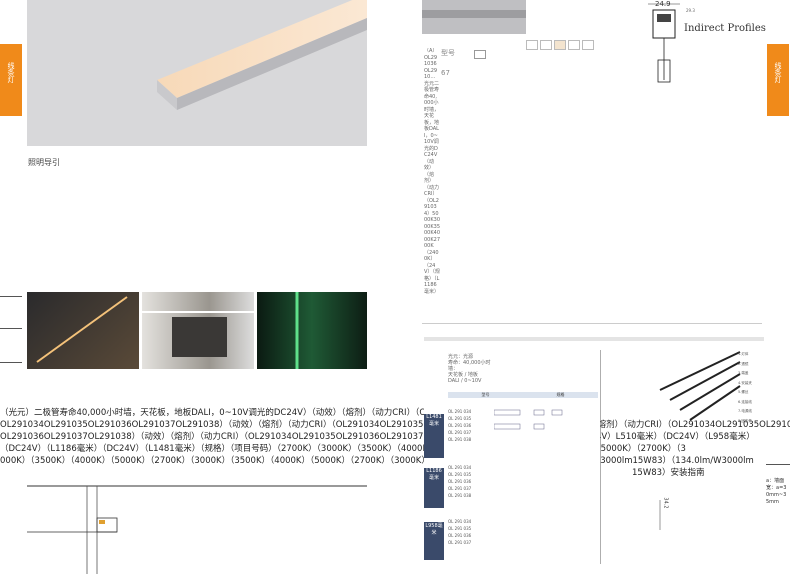  Describe the element at coordinates (448, 53) in the screenshot. I see `model-label: 型号` at that location.